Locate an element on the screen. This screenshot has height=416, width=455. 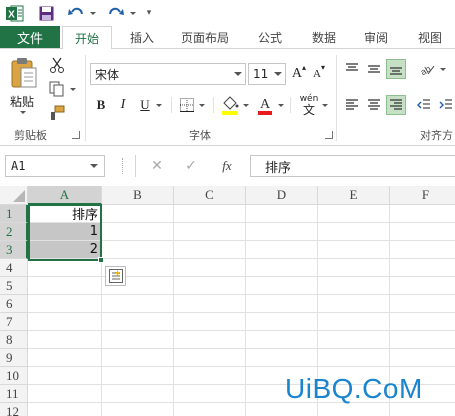
cell-d8 is located at coordinates (282, 340).